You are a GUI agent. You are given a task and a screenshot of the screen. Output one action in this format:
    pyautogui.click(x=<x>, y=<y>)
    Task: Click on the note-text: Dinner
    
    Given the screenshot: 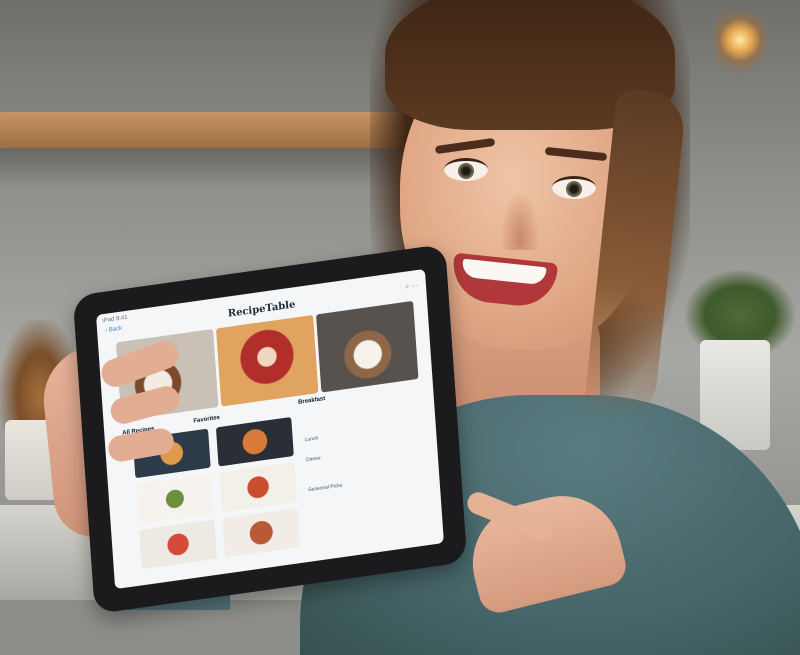 What is the action you would take?
    pyautogui.click(x=313, y=459)
    